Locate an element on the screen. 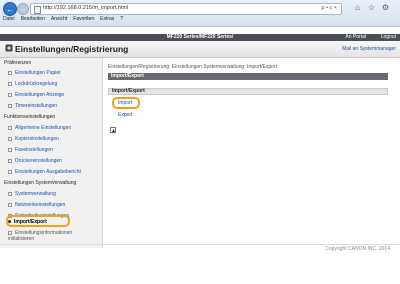 The width and height of the screenshot is (400, 284). forward-button: → is located at coordinates (23, 9).